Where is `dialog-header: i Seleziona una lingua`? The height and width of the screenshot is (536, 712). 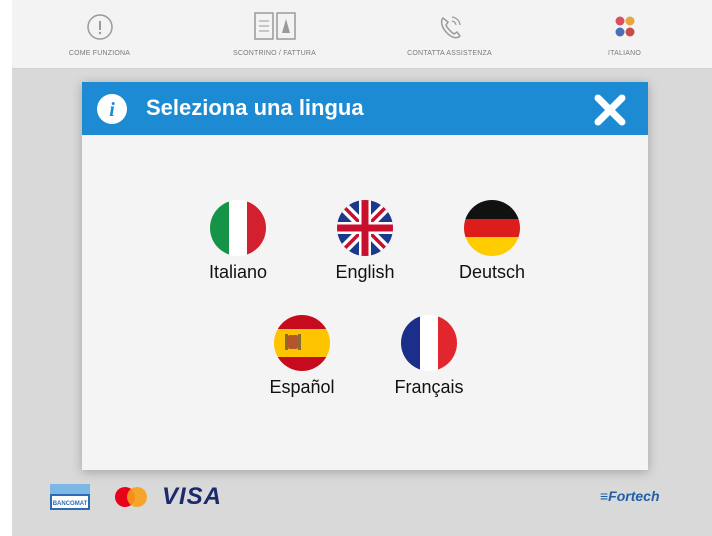 dialog-header: i Seleziona una lingua is located at coordinates (365, 108).